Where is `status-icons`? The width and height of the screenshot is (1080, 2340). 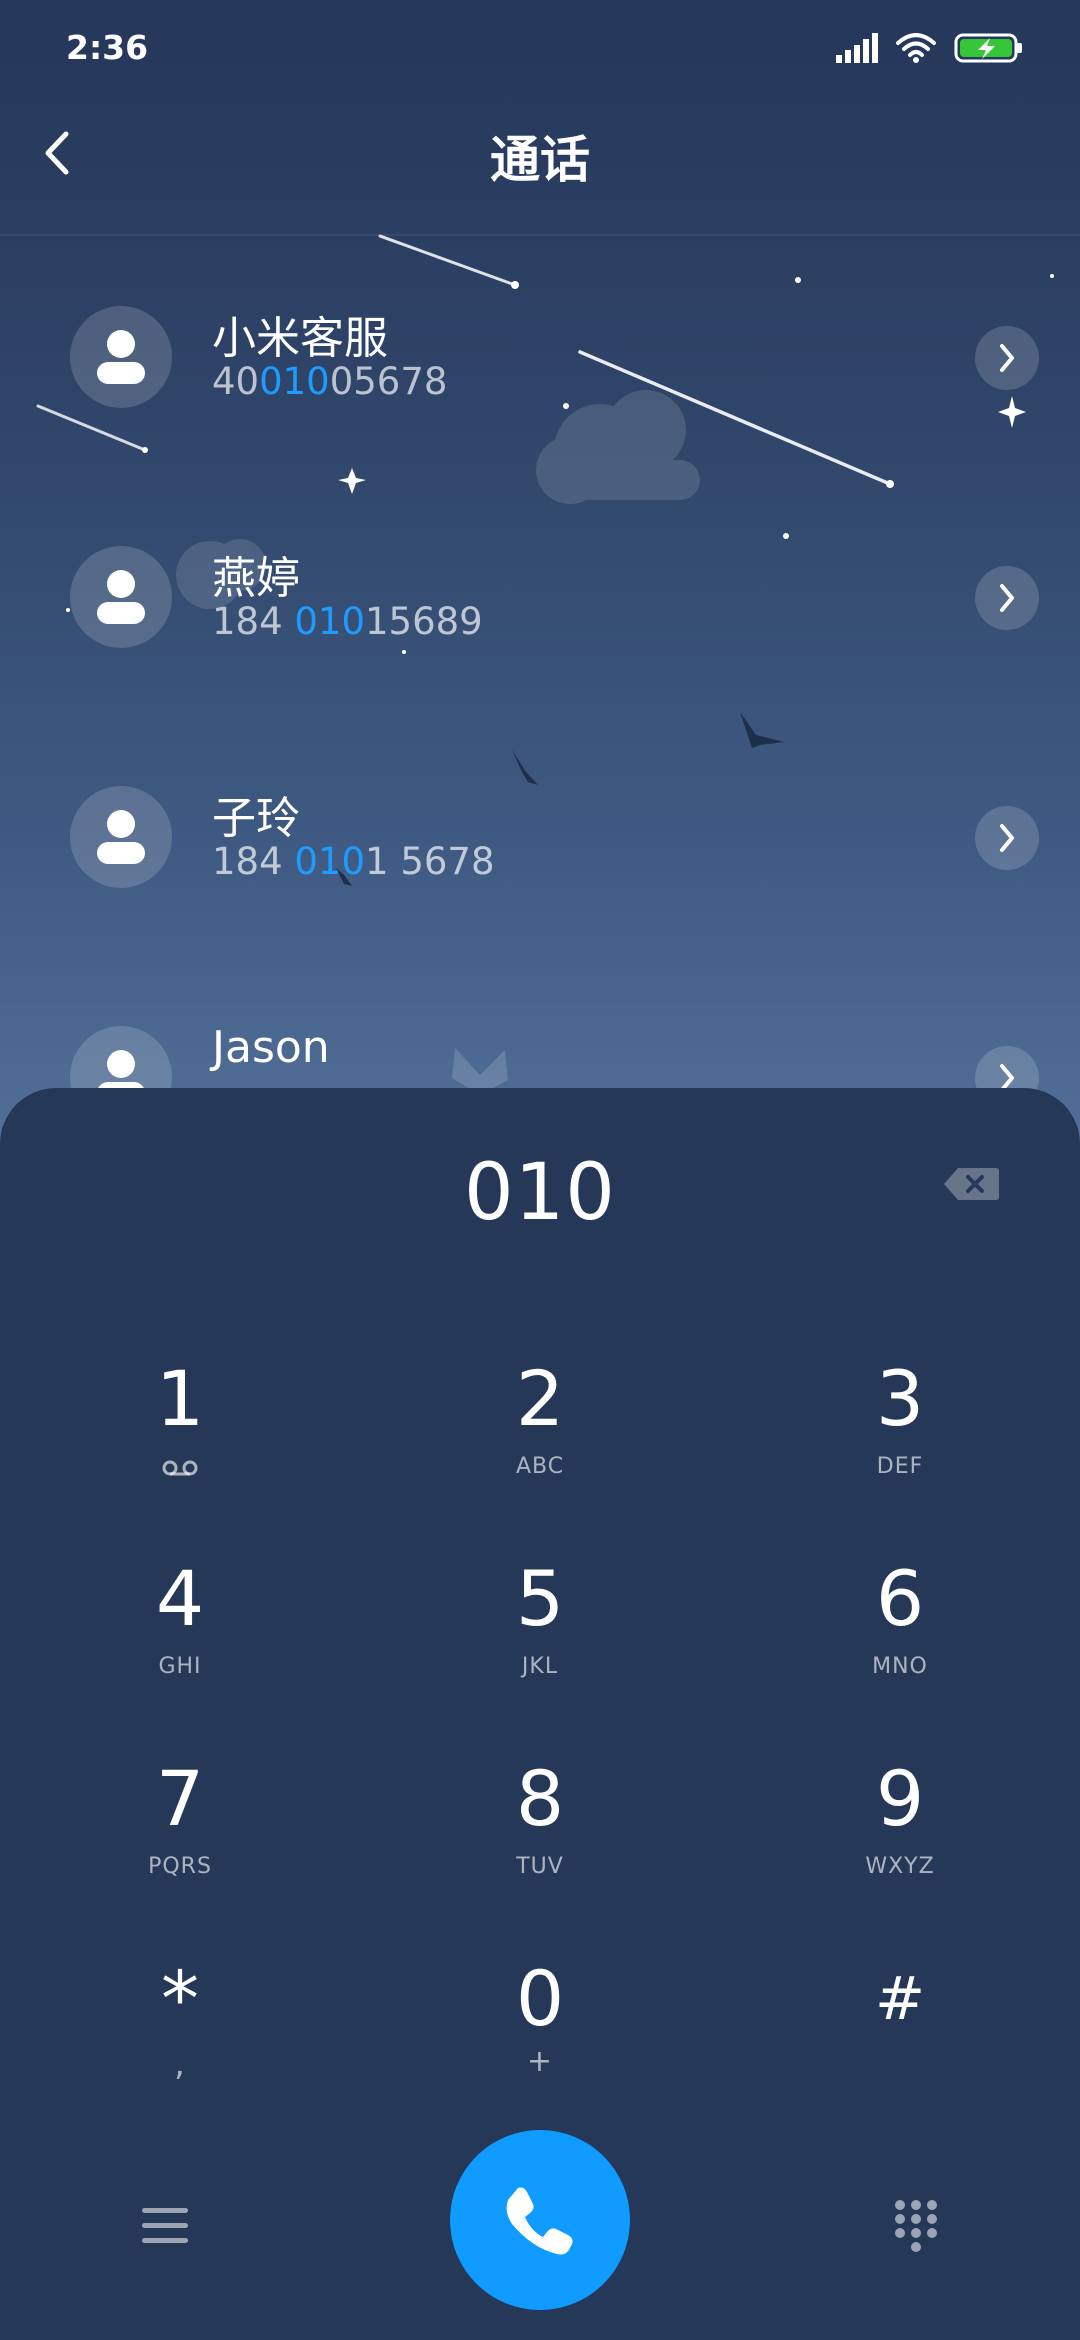 status-icons is located at coordinates (930, 48).